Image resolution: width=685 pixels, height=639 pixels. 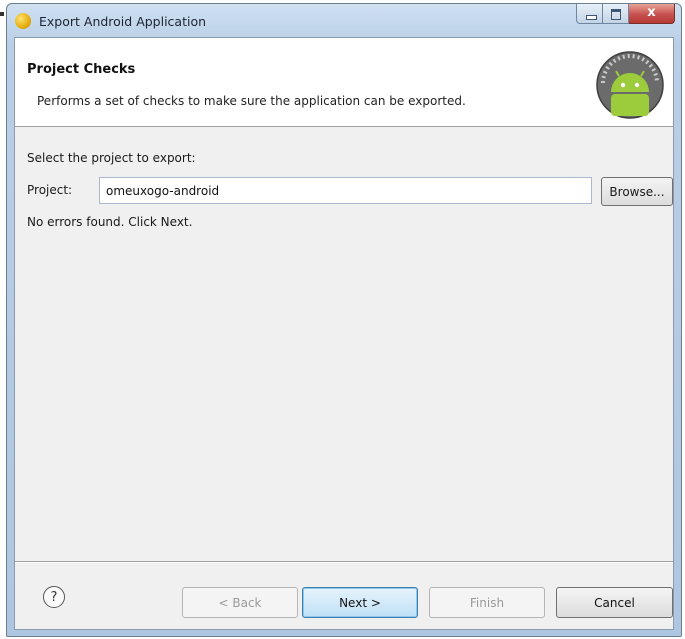 What do you see at coordinates (344, 562) in the screenshot?
I see `footer-divider` at bounding box center [344, 562].